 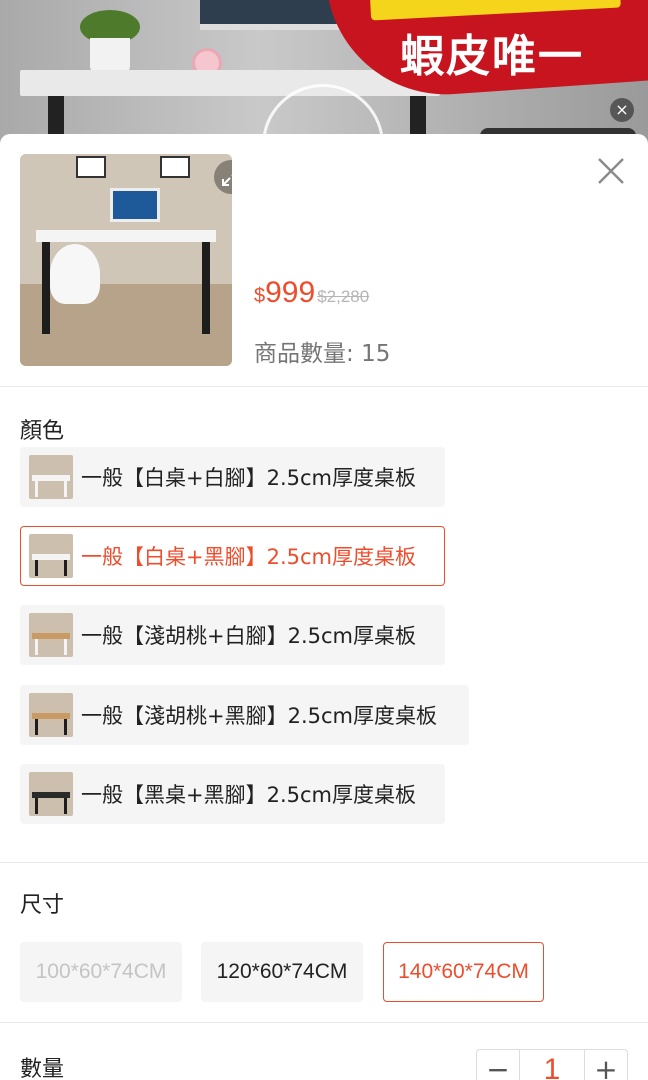 I want to click on quantity-section-title: 數量, so click(x=42, y=1068).